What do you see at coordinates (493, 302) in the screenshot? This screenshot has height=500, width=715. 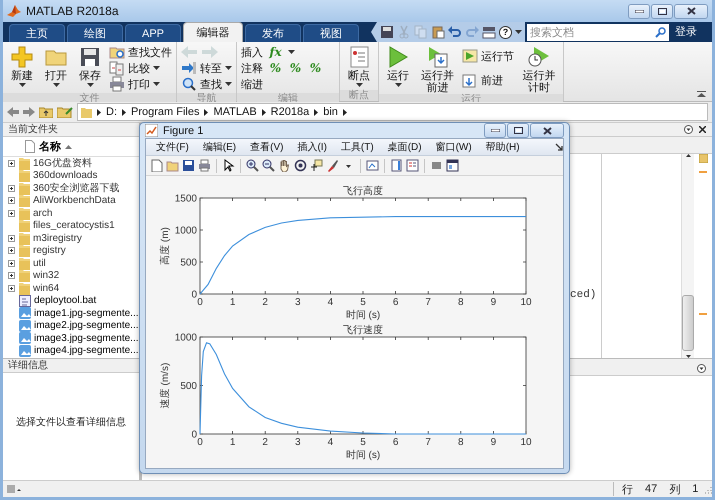 I see `tick-label: 9` at bounding box center [493, 302].